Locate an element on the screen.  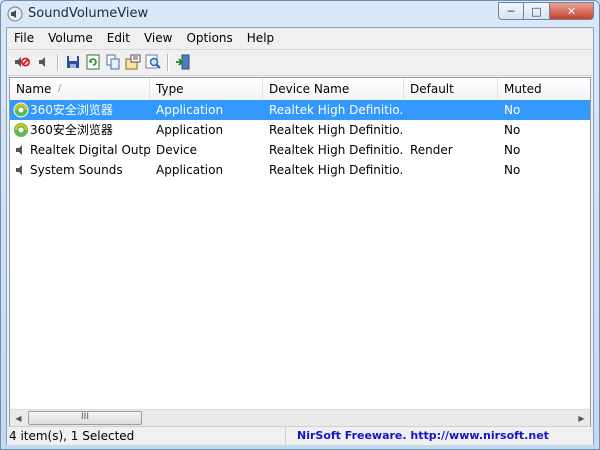
cell-name: System Sounds is located at coordinates (76, 170).